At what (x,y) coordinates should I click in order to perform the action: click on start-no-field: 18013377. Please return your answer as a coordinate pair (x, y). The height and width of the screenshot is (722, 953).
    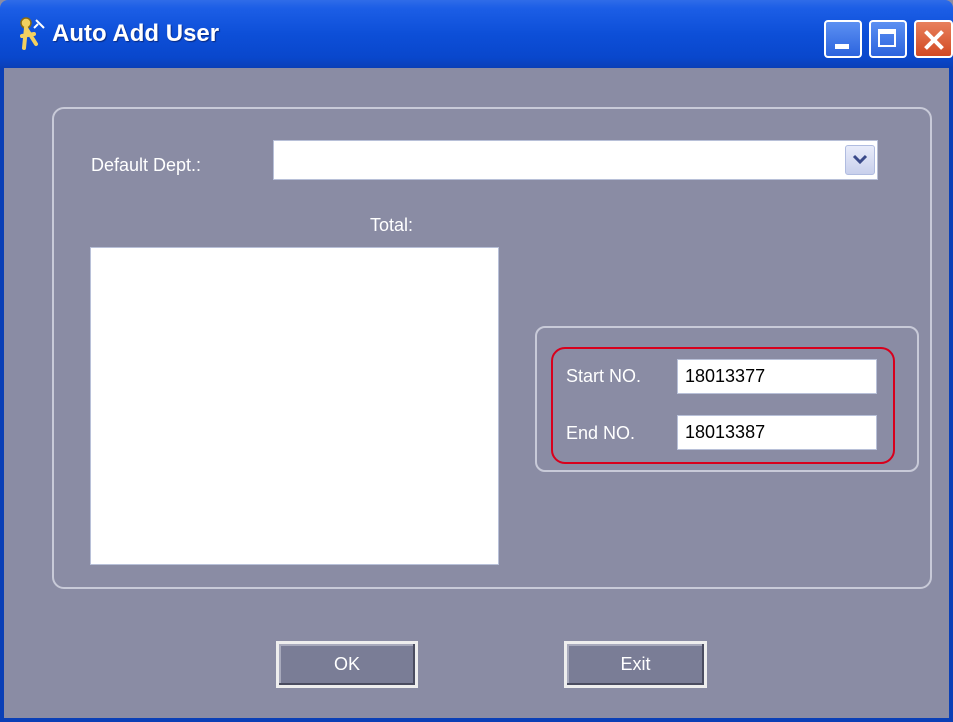
    Looking at the image, I should click on (777, 376).